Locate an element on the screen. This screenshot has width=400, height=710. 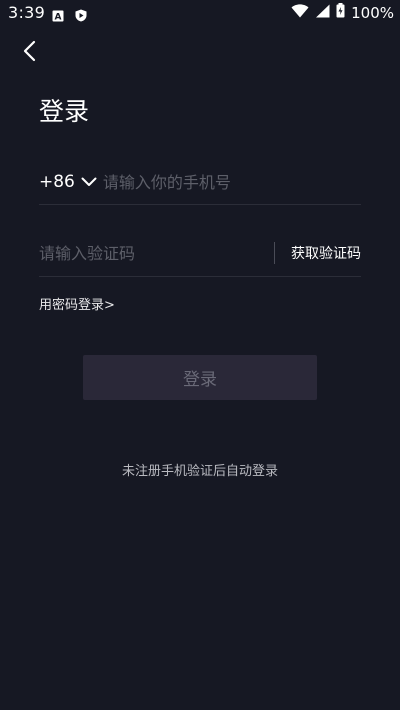
chevron-down-icon is located at coordinates (89, 182).